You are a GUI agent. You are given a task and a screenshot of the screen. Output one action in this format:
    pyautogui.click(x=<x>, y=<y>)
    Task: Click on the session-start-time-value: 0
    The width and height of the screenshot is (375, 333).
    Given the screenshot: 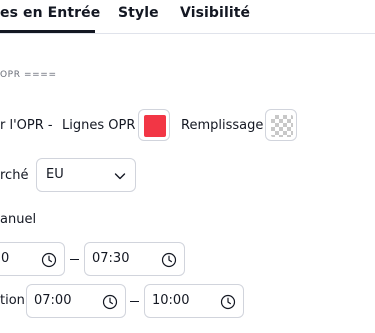 What is the action you would take?
    pyautogui.click(x=5, y=258)
    